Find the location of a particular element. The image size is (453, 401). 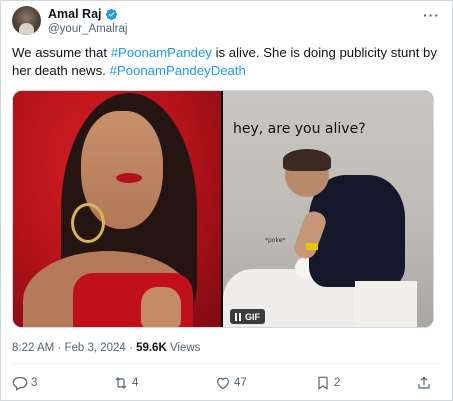

divider is located at coordinates (227, 363).